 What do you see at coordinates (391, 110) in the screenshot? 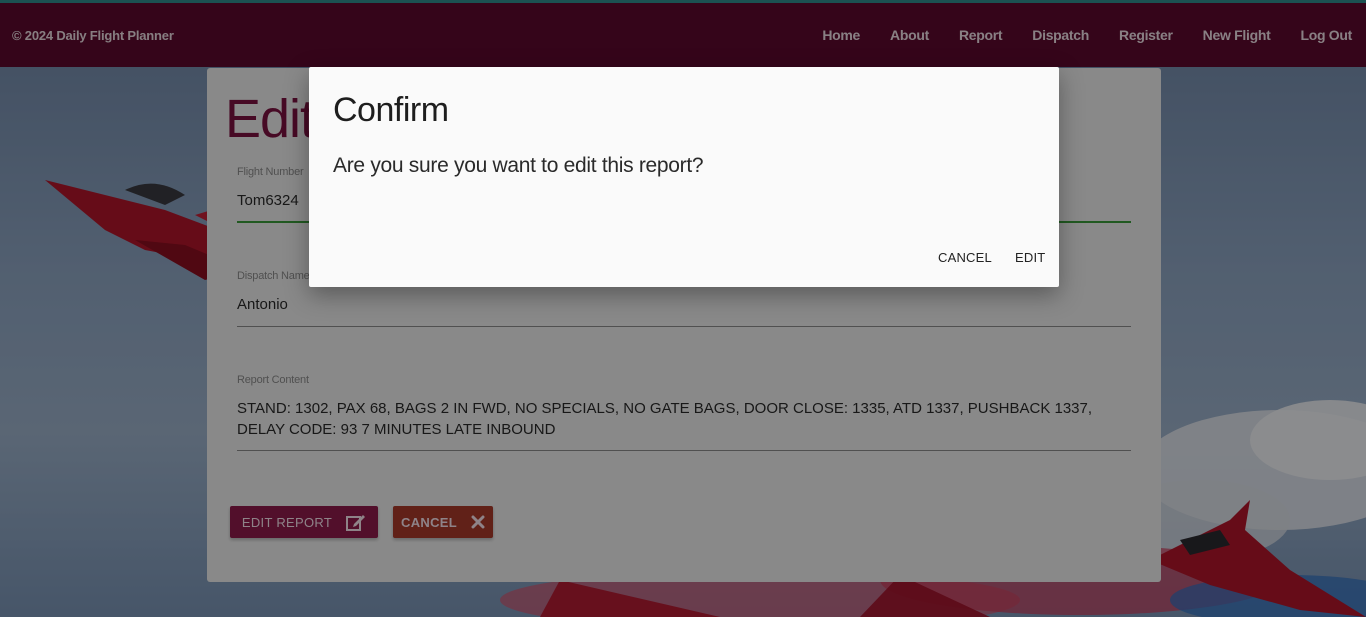
I see `confirm-dialog-title: Confirm` at bounding box center [391, 110].